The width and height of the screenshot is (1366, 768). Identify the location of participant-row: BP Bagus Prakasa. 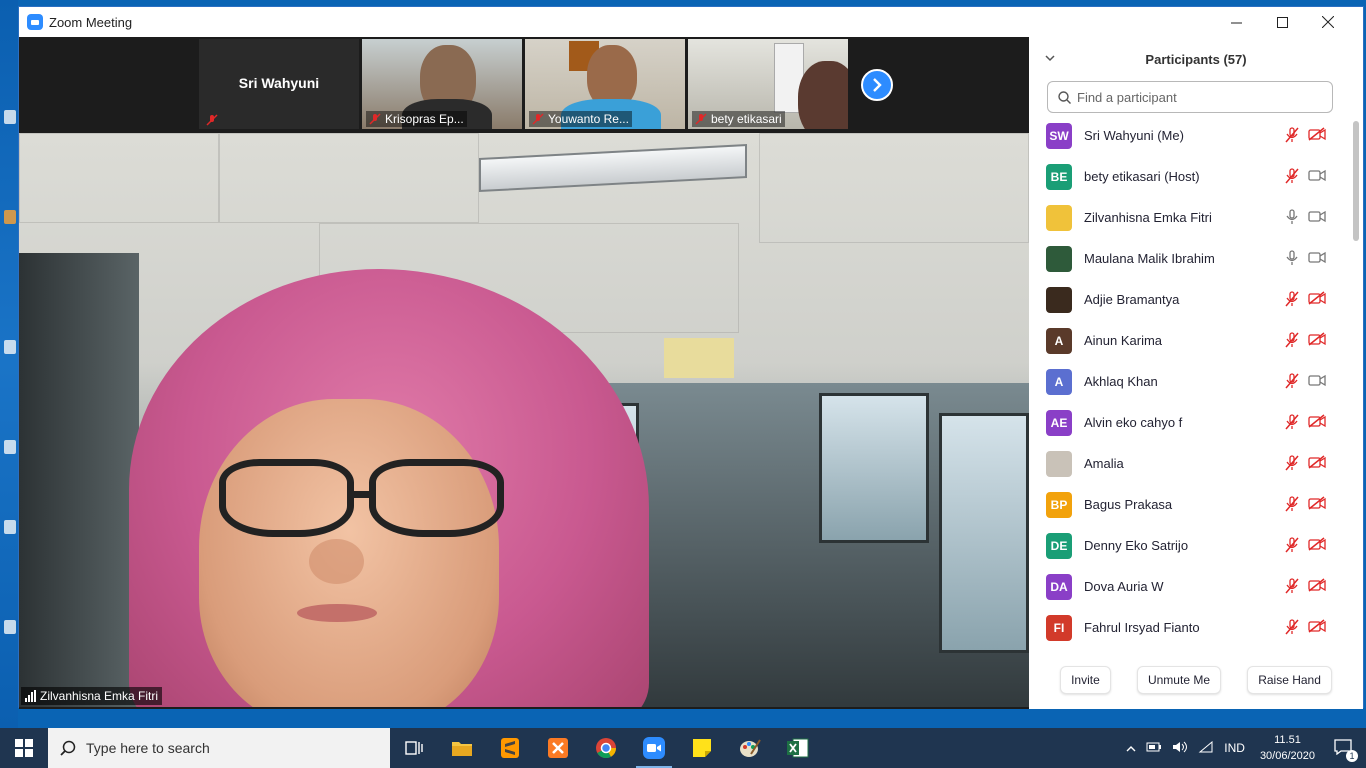
(1187, 504).